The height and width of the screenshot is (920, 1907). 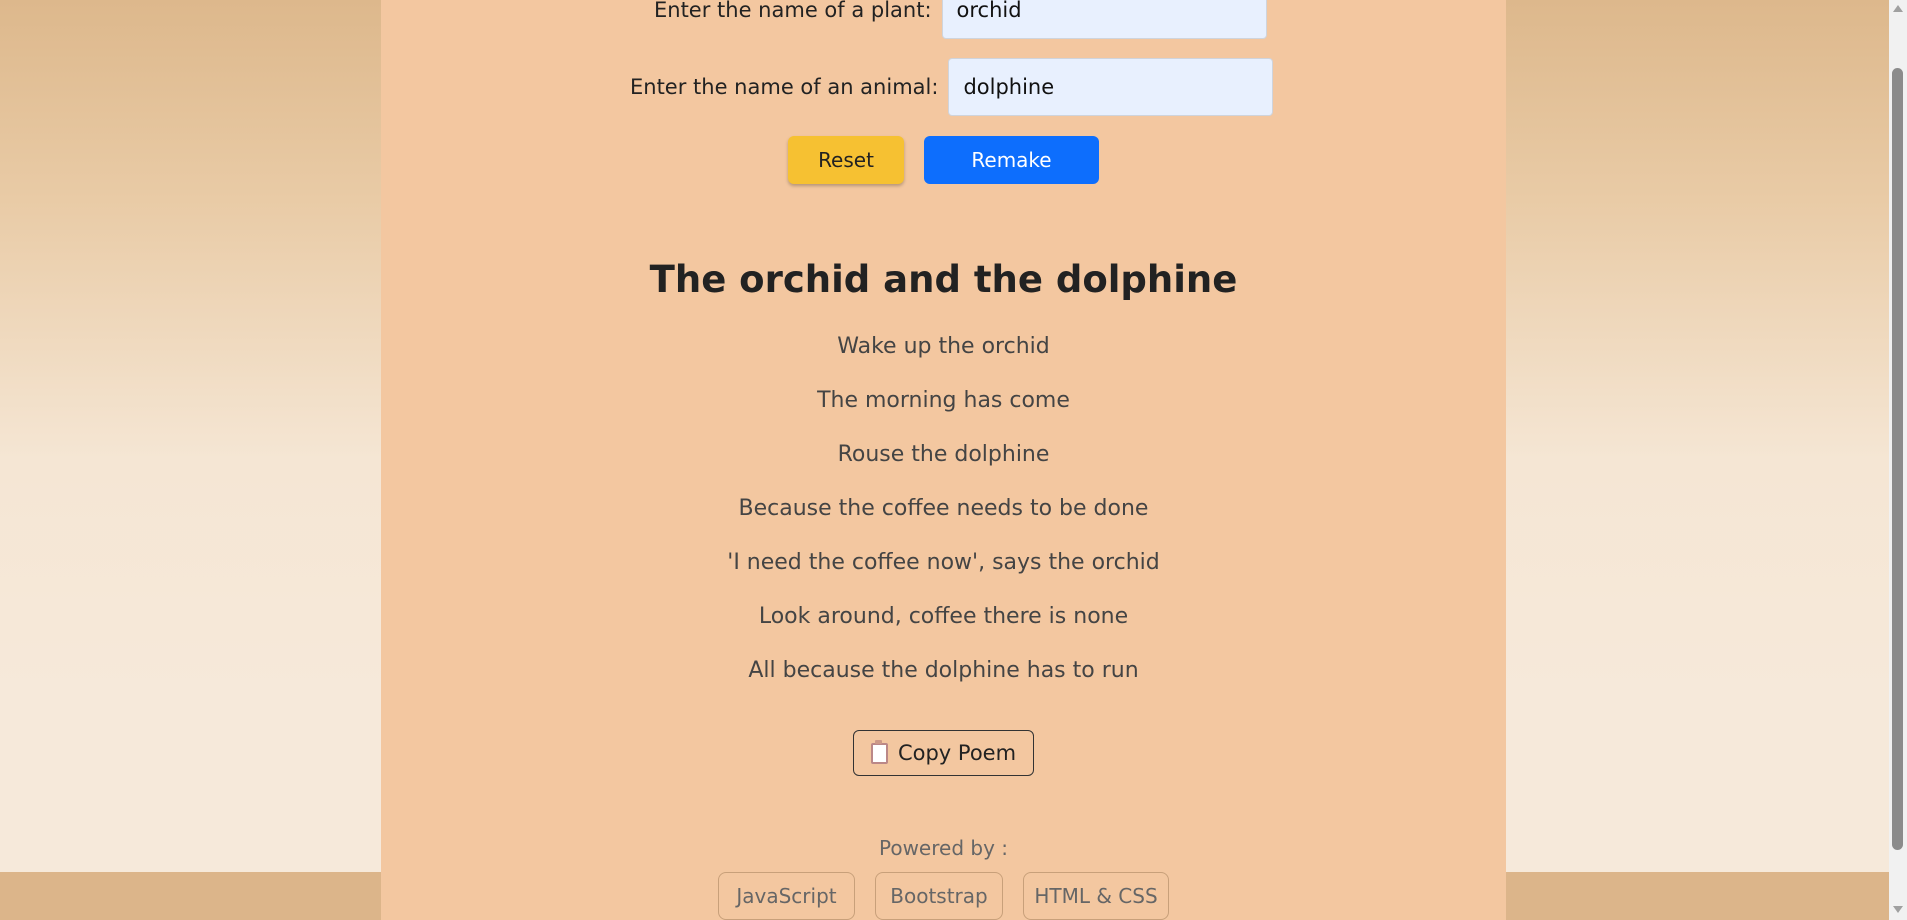 What do you see at coordinates (939, 896) in the screenshot?
I see `tech-badge-bootstrap: Bootstrap` at bounding box center [939, 896].